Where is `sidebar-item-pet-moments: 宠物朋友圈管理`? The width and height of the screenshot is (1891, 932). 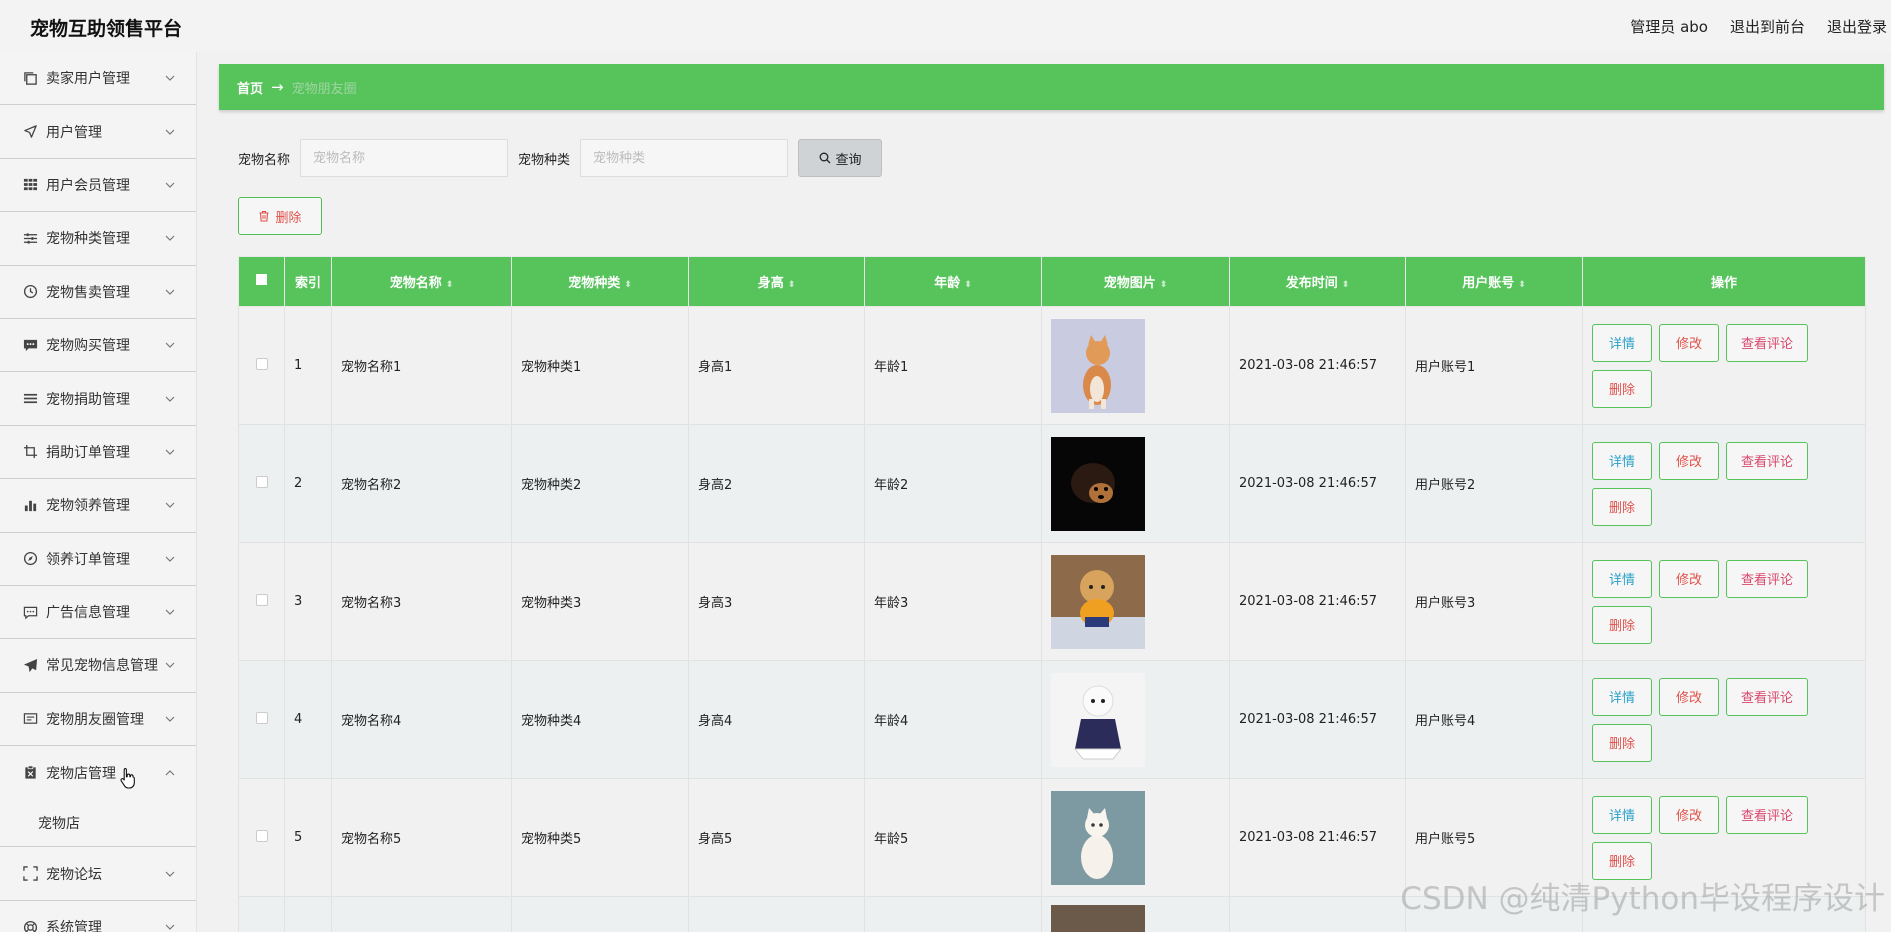
sidebar-item-pet-moments: 宠物朋友圈管理 is located at coordinates (98, 720).